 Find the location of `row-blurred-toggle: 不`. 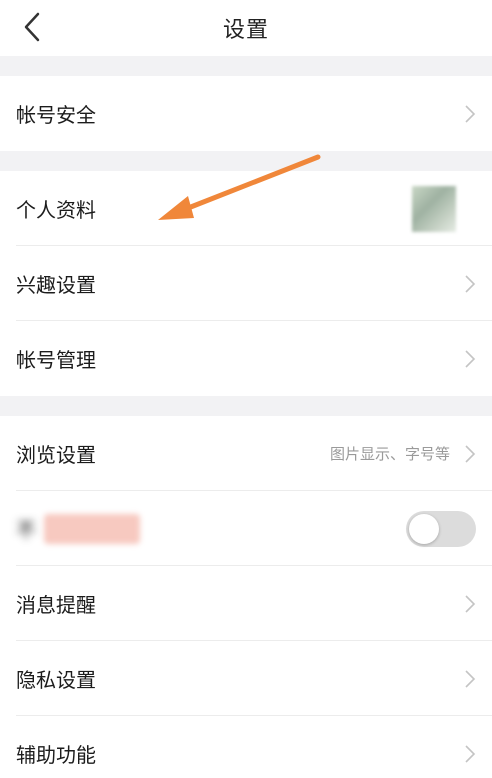

row-blurred-toggle: 不 is located at coordinates (246, 528).